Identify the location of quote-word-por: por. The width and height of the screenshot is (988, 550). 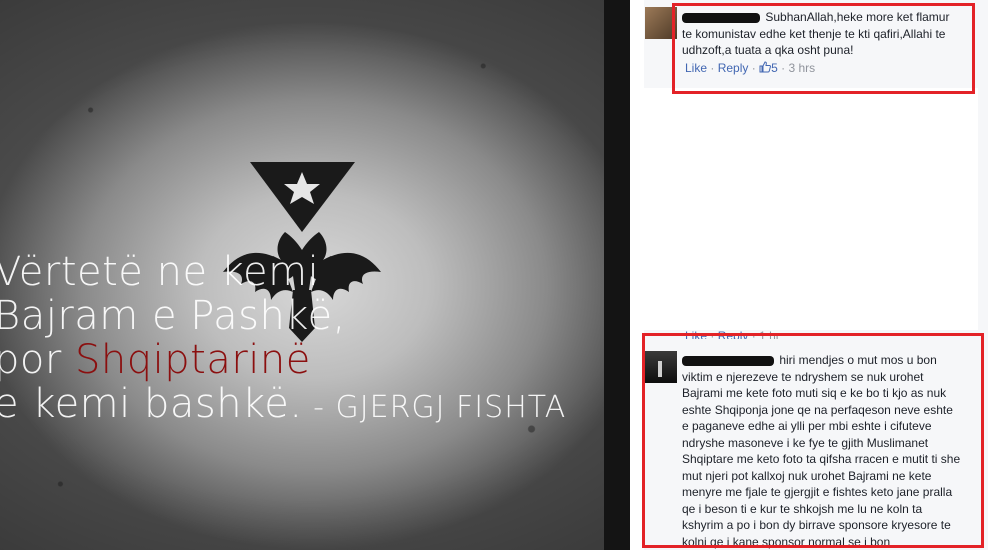
(38, 360).